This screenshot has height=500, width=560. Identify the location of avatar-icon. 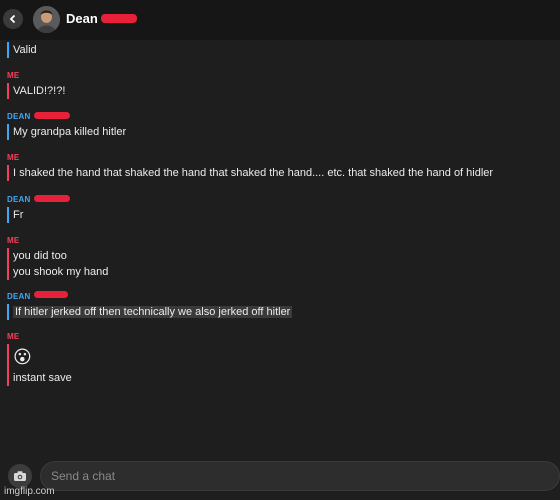
(46, 19).